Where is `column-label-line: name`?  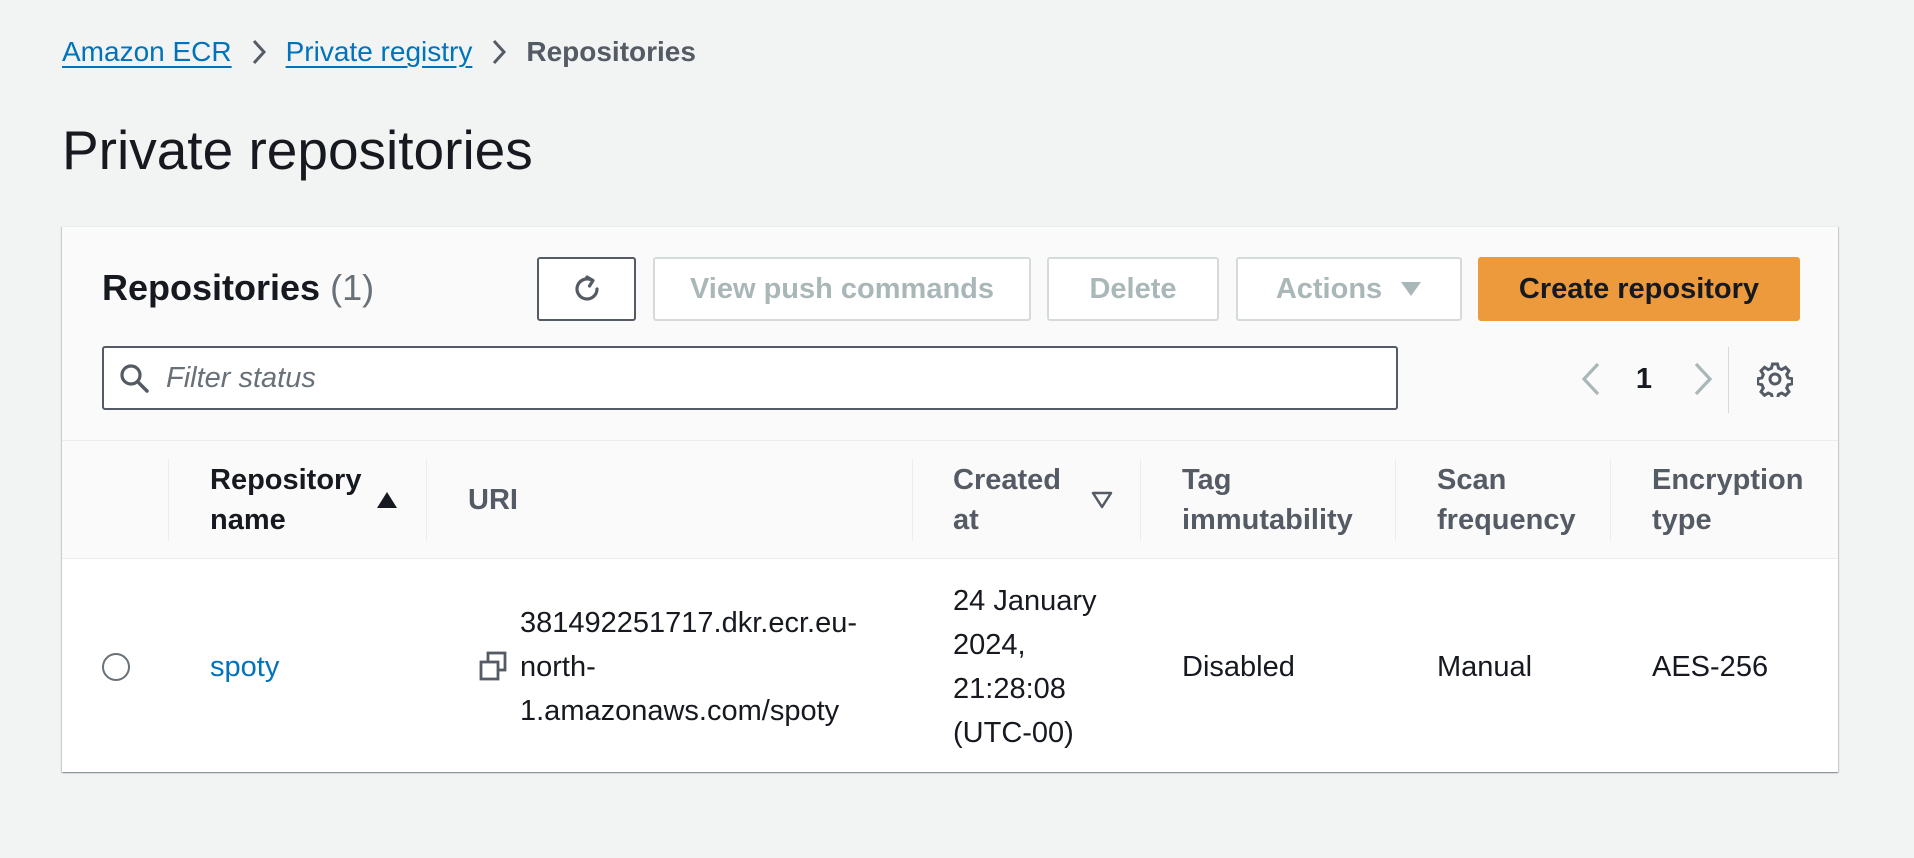 column-label-line: name is located at coordinates (248, 520).